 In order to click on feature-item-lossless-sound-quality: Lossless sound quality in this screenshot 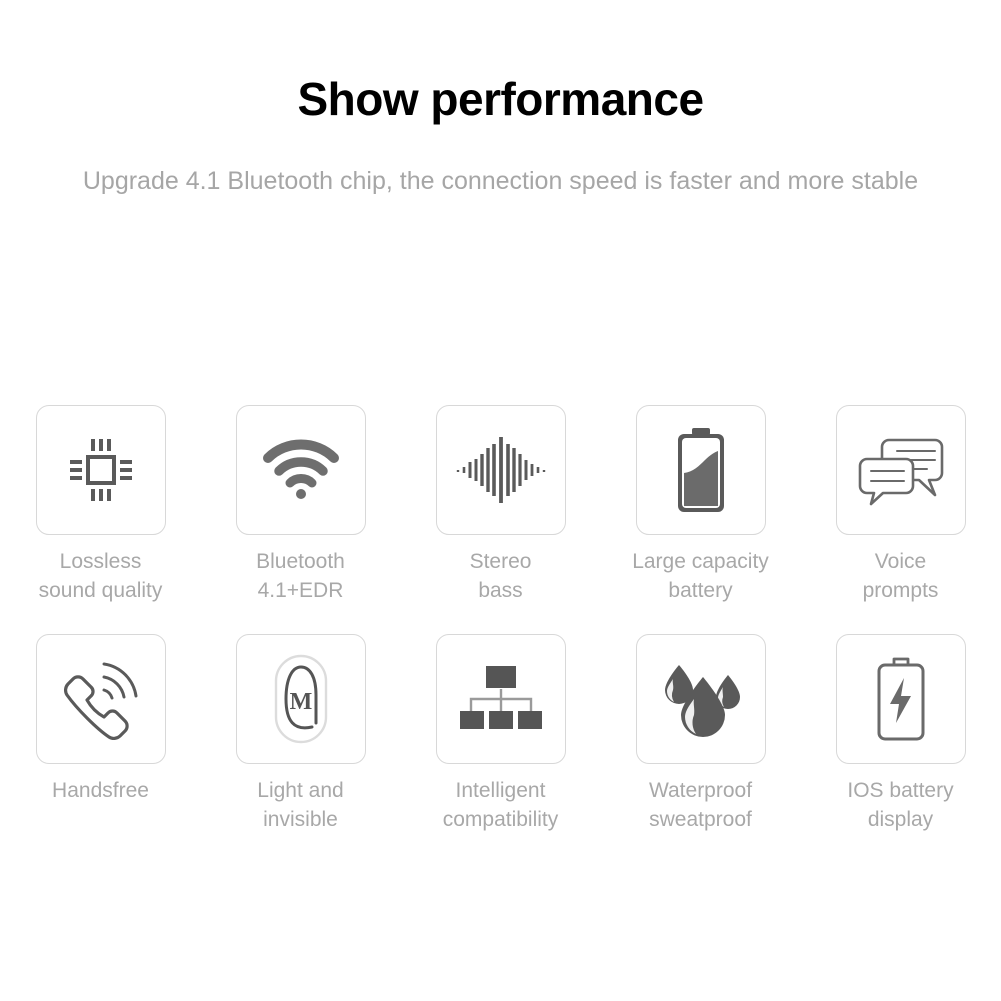, I will do `click(101, 505)`.